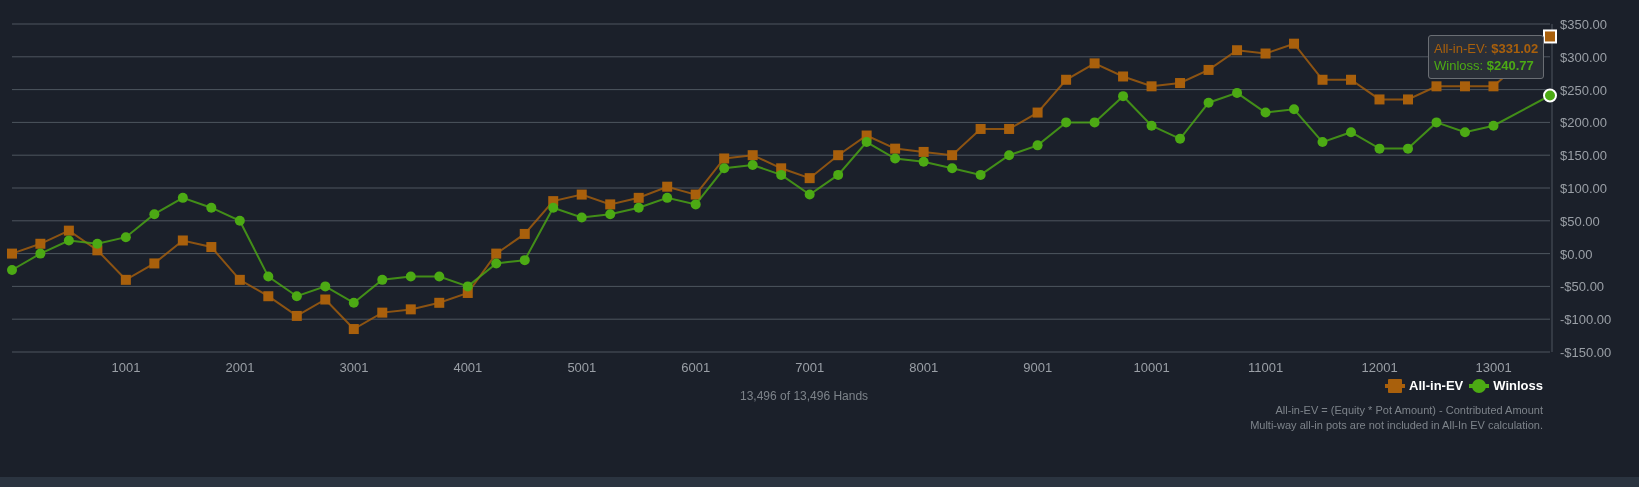  What do you see at coordinates (1396, 425) in the screenshot?
I see `footnote: Multi-way all-in pots are not included in All-In EV calculation.` at bounding box center [1396, 425].